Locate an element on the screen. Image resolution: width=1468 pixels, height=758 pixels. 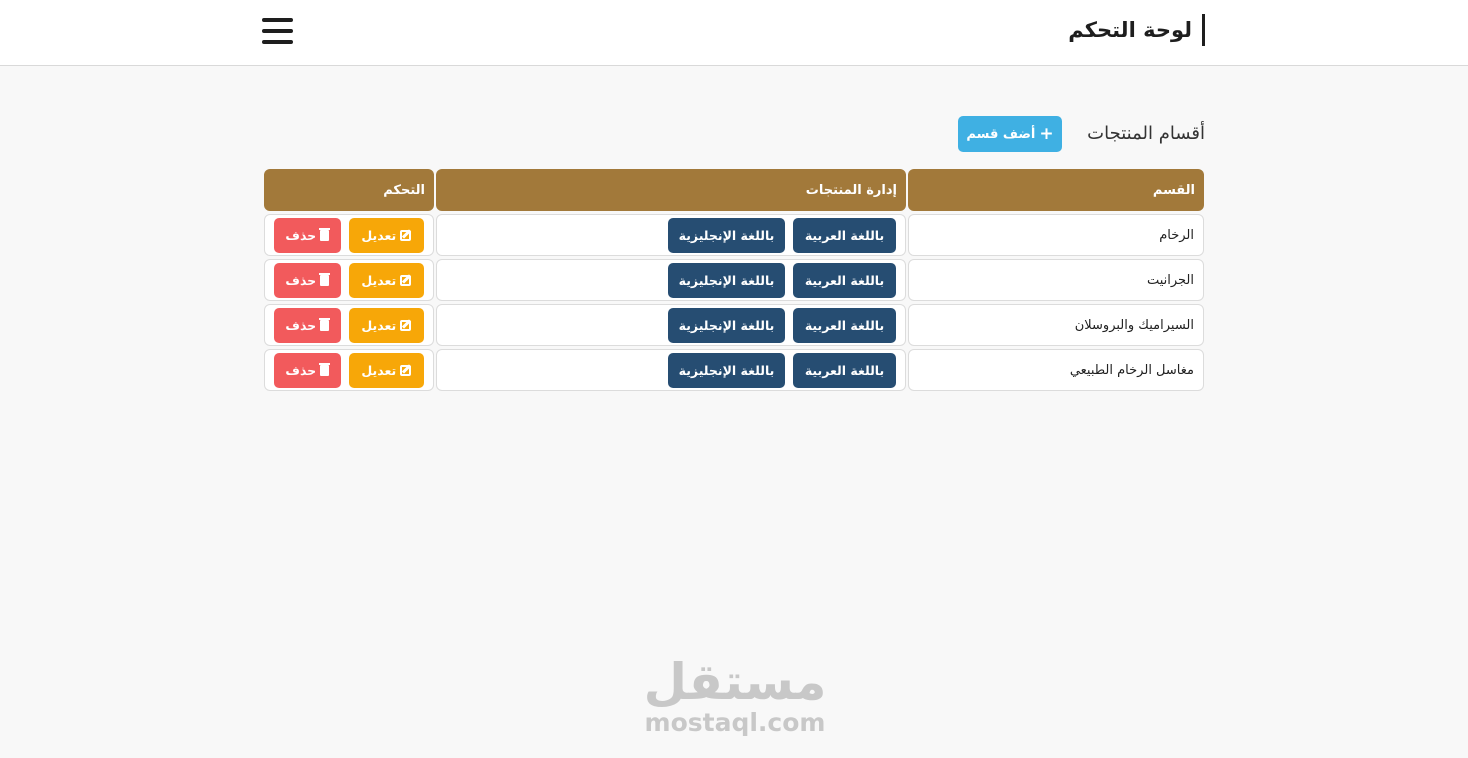
table-header-row: القسم إدارة المنتجات التحكم is located at coordinates (734, 190).